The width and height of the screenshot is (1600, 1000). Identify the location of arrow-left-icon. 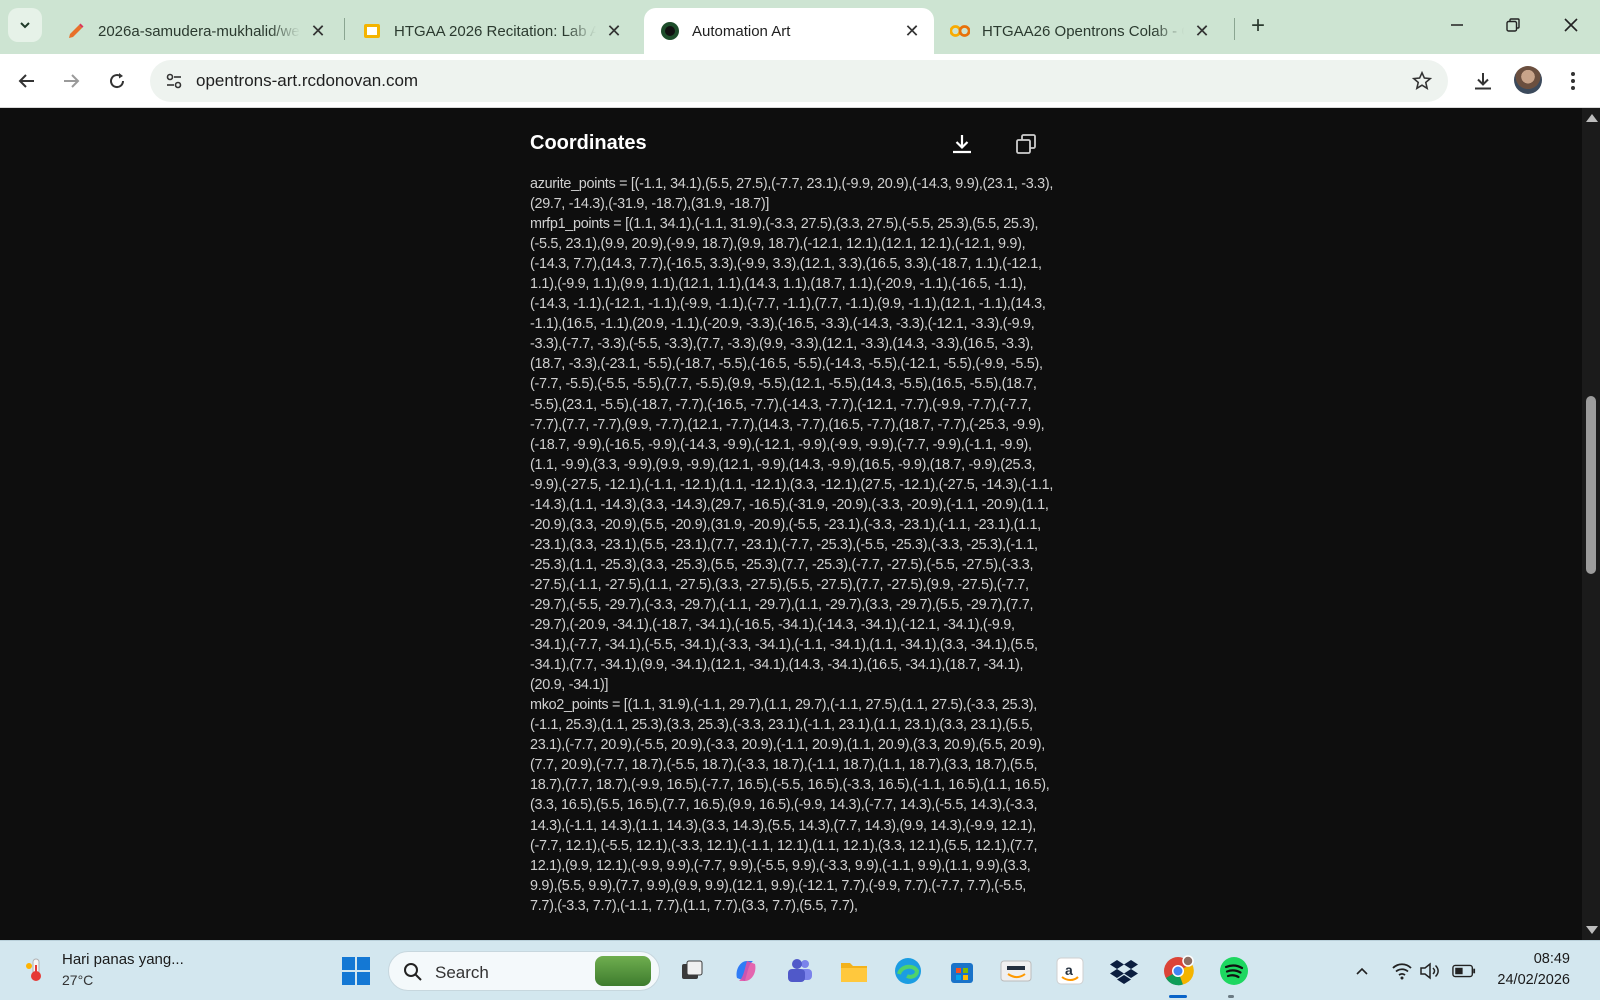
(26, 81).